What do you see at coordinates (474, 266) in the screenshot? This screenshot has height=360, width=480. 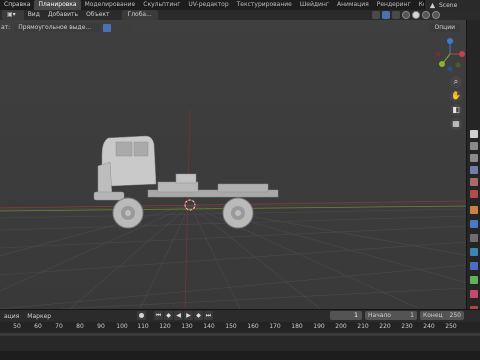 I see `constraints-tab` at bounding box center [474, 266].